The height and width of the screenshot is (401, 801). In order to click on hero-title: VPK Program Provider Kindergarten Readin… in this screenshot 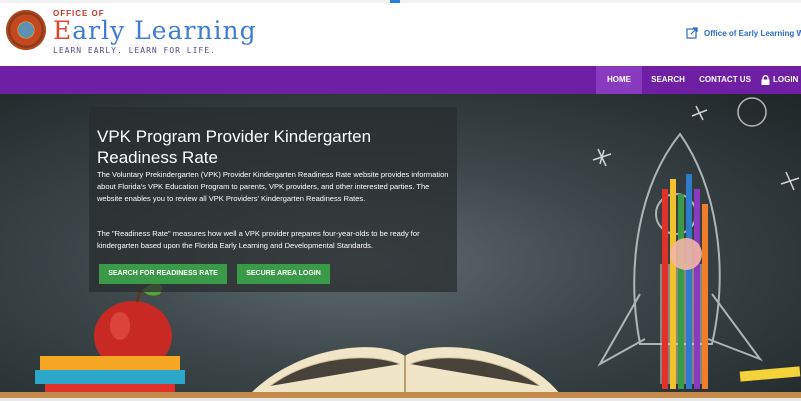, I will do `click(234, 147)`.